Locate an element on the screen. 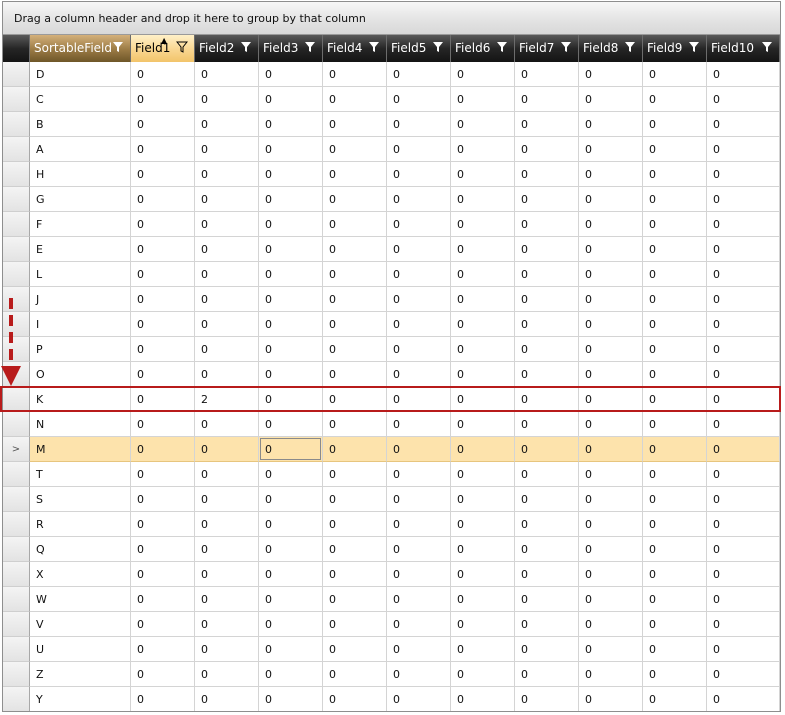 The height and width of the screenshot is (715, 785). table-row: R0000000000 is located at coordinates (391, 524).